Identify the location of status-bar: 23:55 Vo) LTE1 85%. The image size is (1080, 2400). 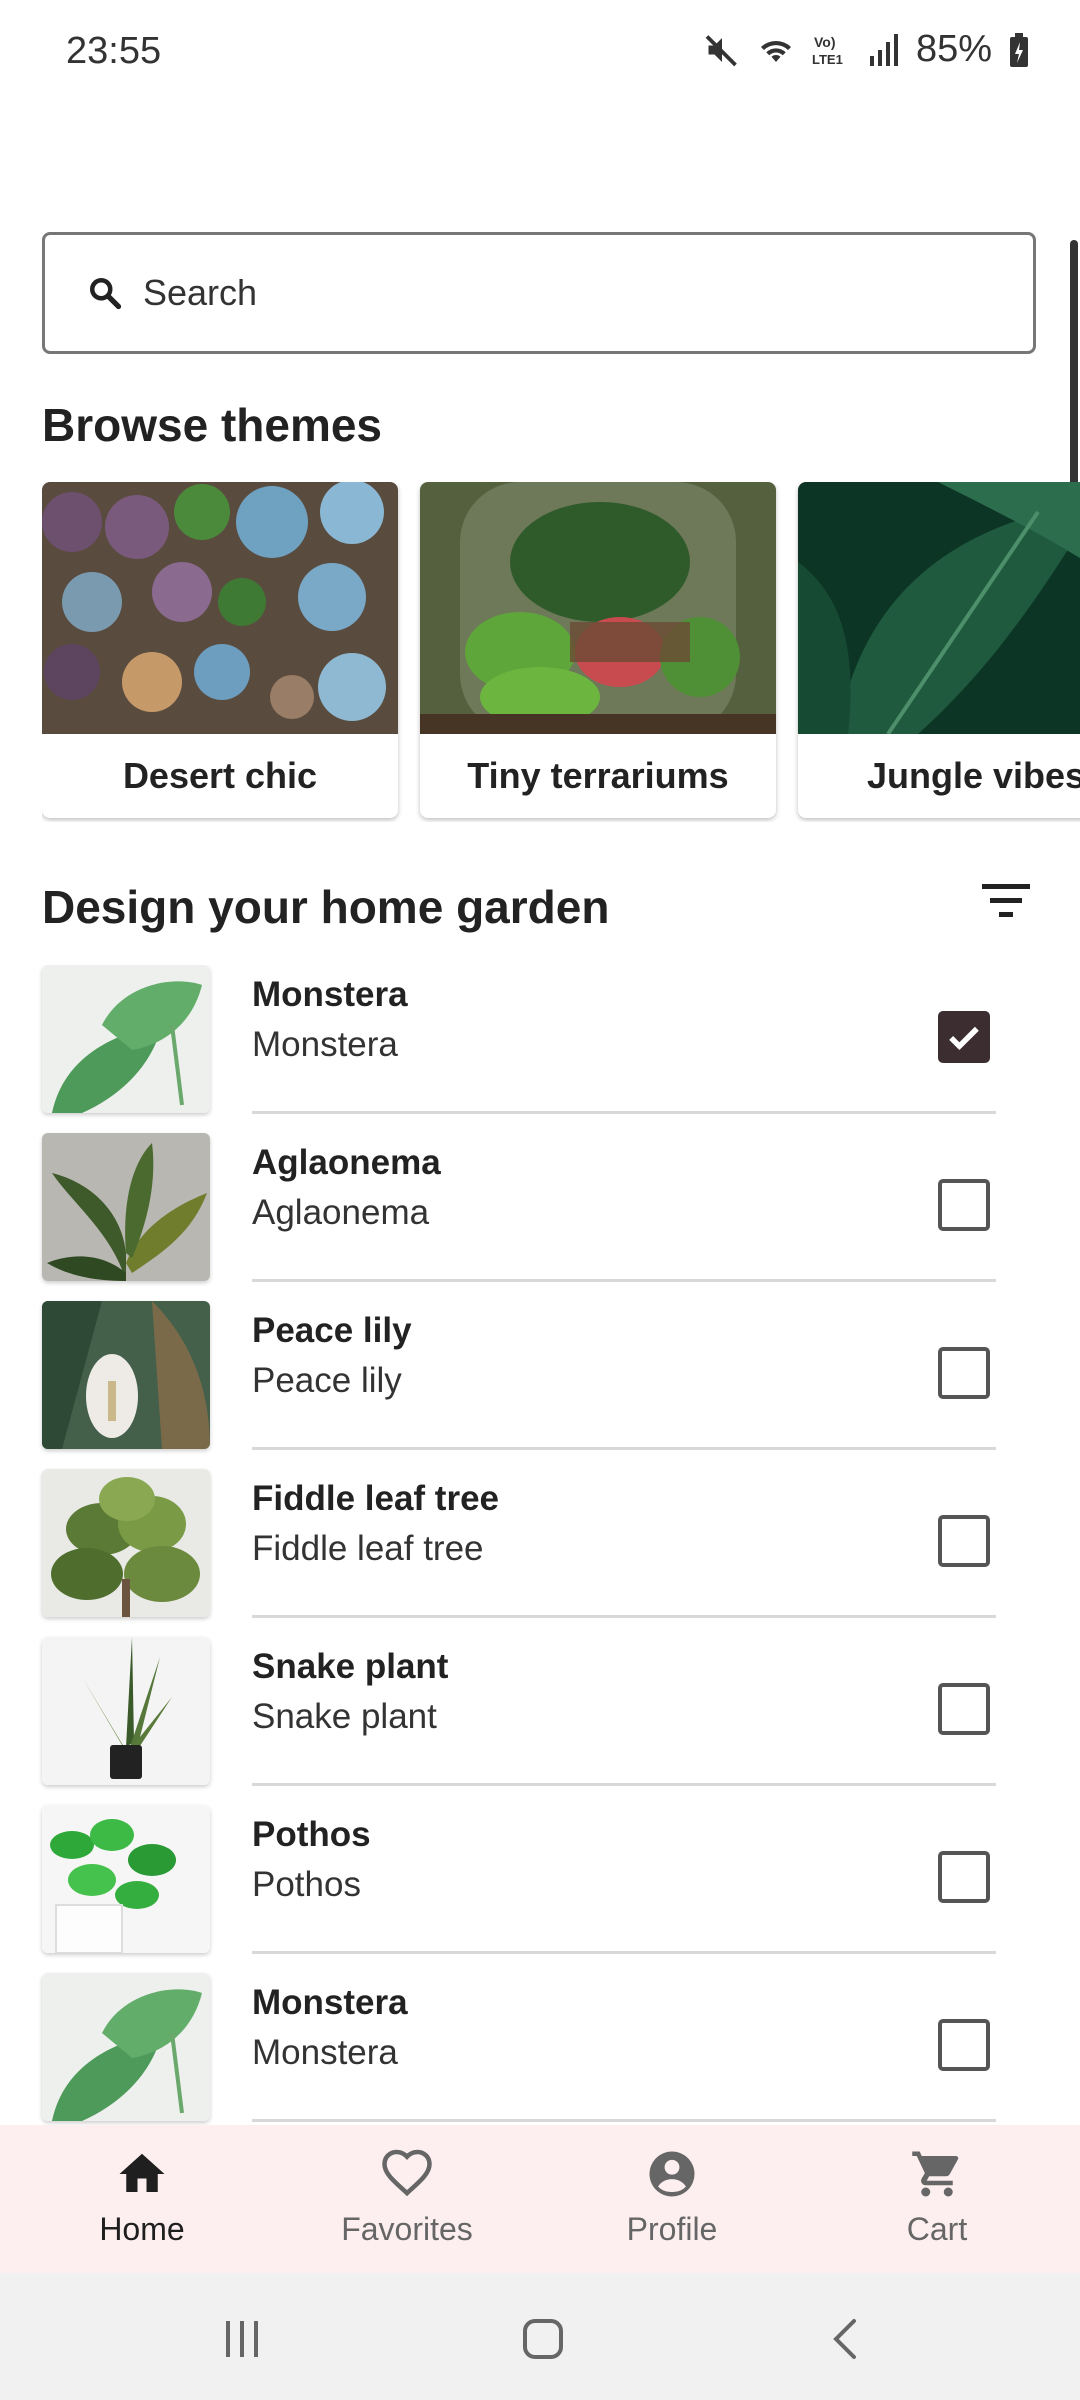
(540, 55).